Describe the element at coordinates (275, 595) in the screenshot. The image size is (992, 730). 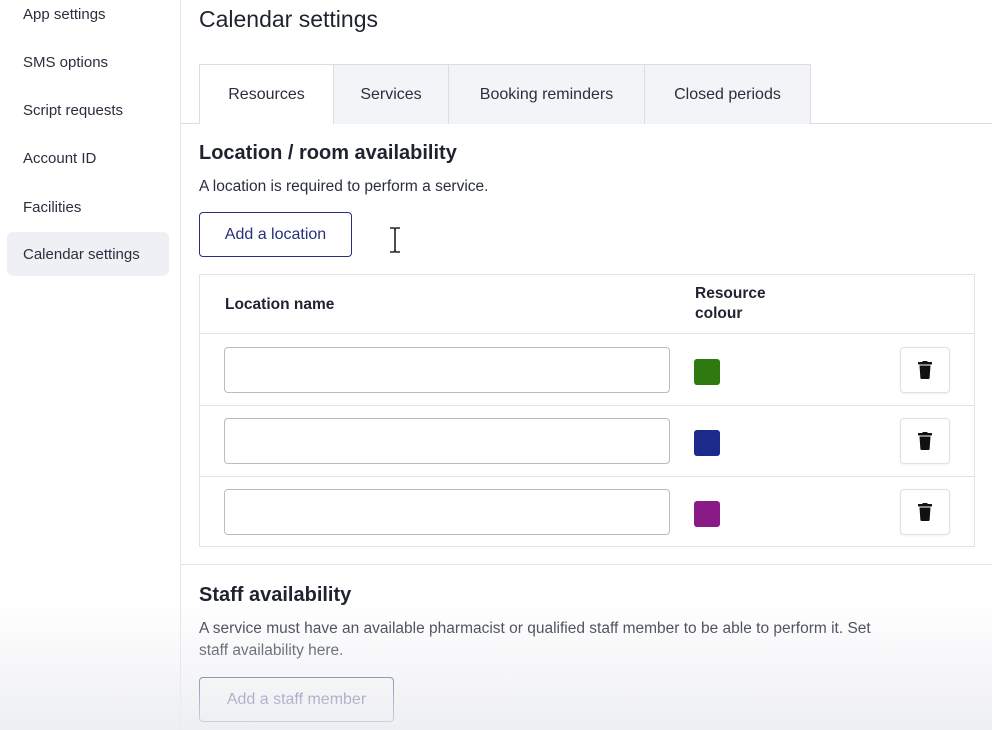
I see `staff-section-title: Staff availability` at that location.